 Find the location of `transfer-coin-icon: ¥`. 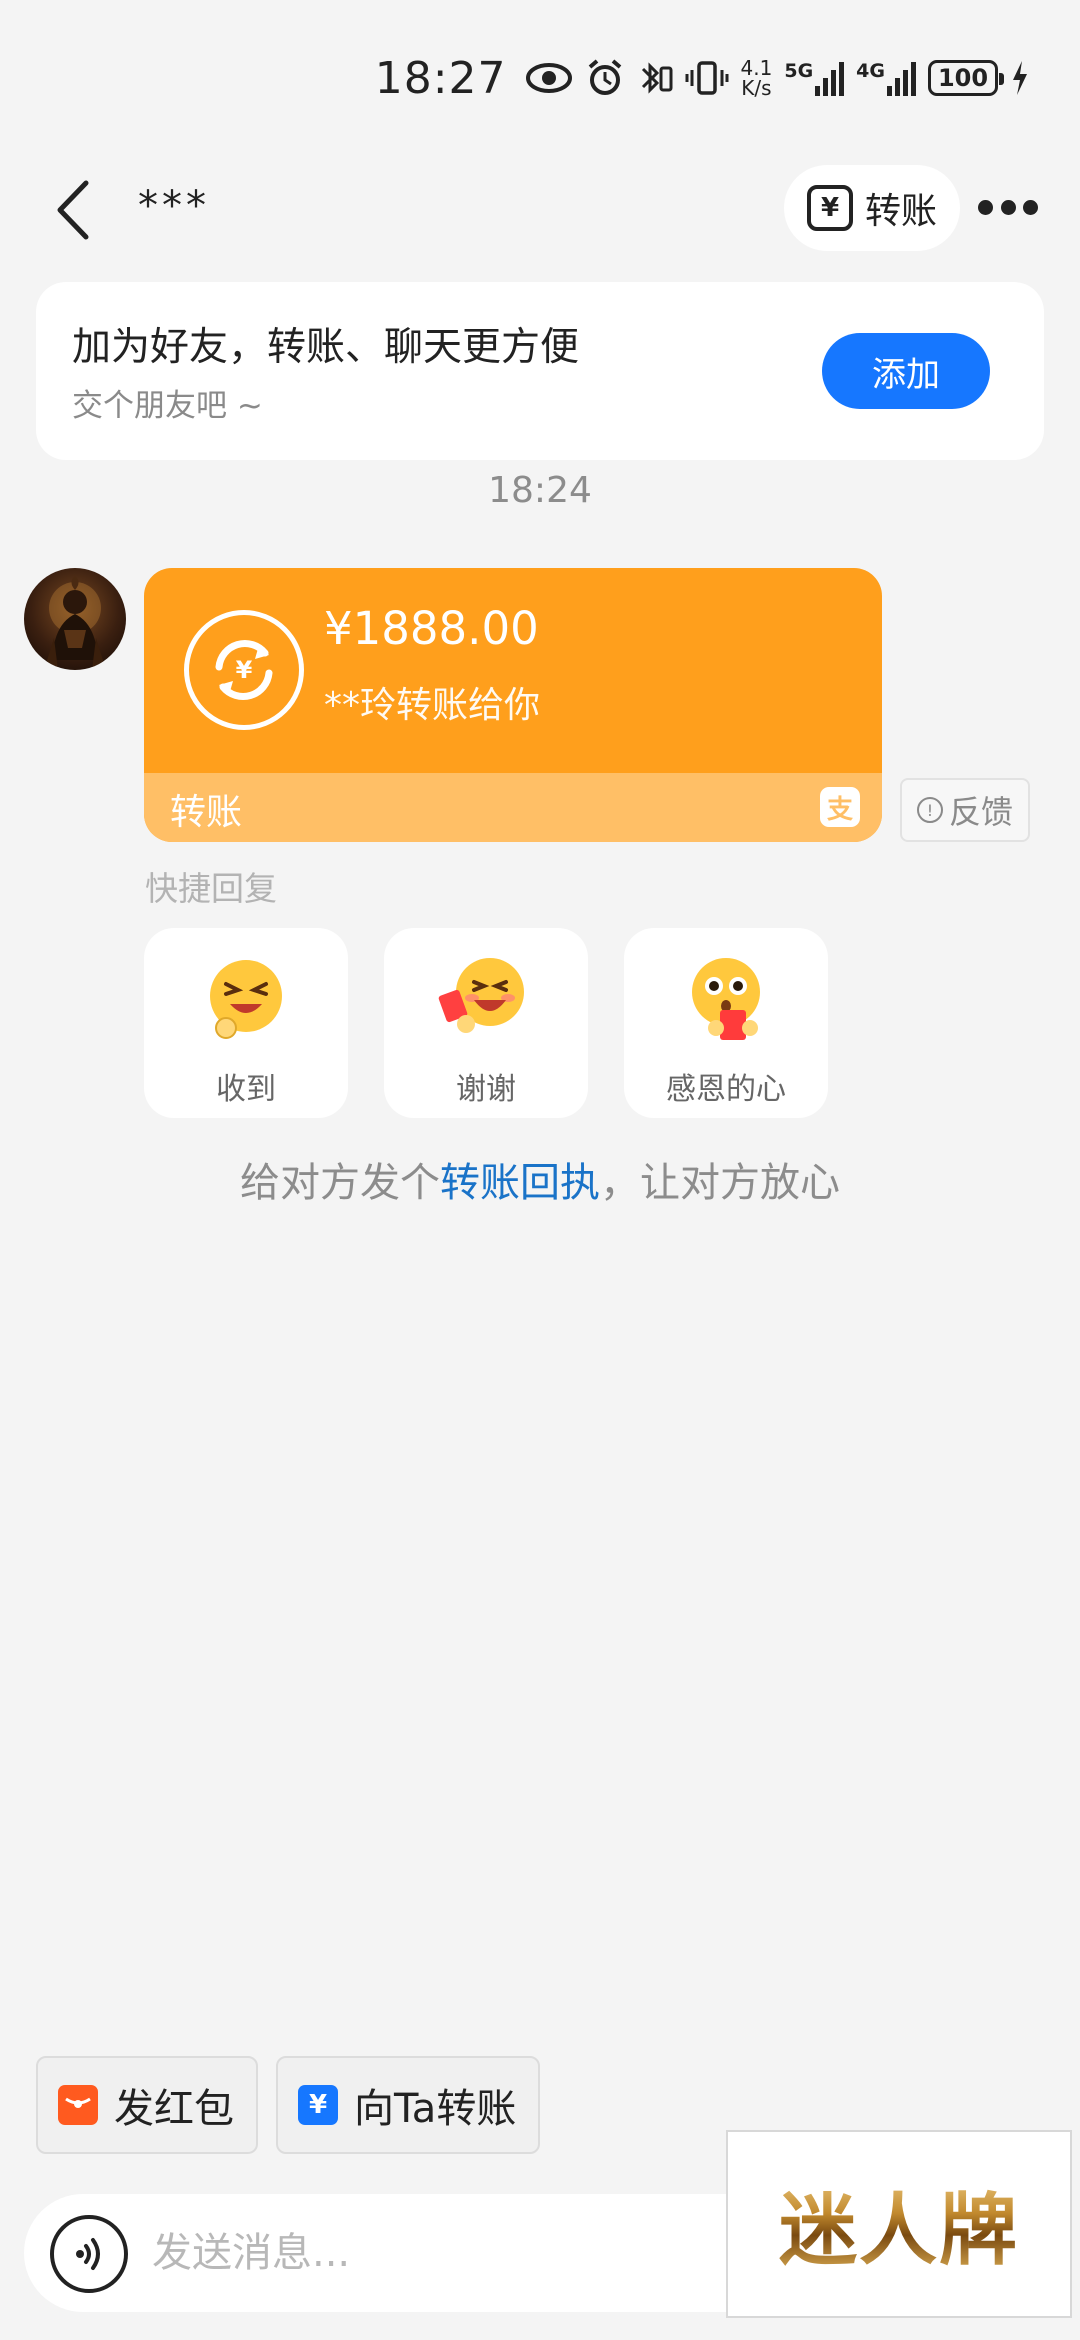

transfer-coin-icon: ¥ is located at coordinates (244, 670).